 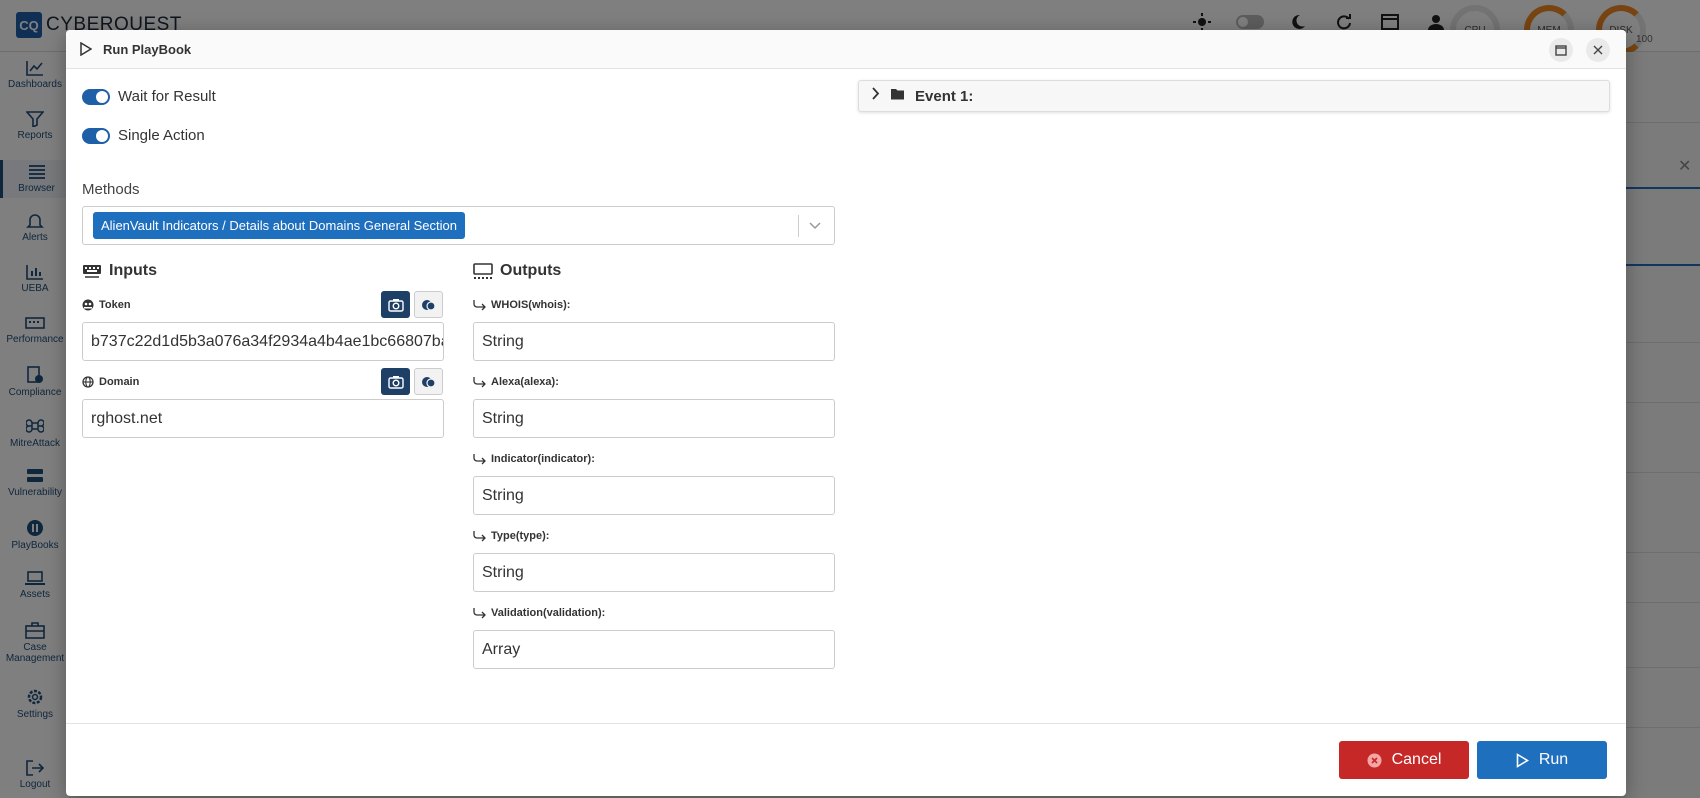 I want to click on maximize-button, so click(x=1561, y=50).